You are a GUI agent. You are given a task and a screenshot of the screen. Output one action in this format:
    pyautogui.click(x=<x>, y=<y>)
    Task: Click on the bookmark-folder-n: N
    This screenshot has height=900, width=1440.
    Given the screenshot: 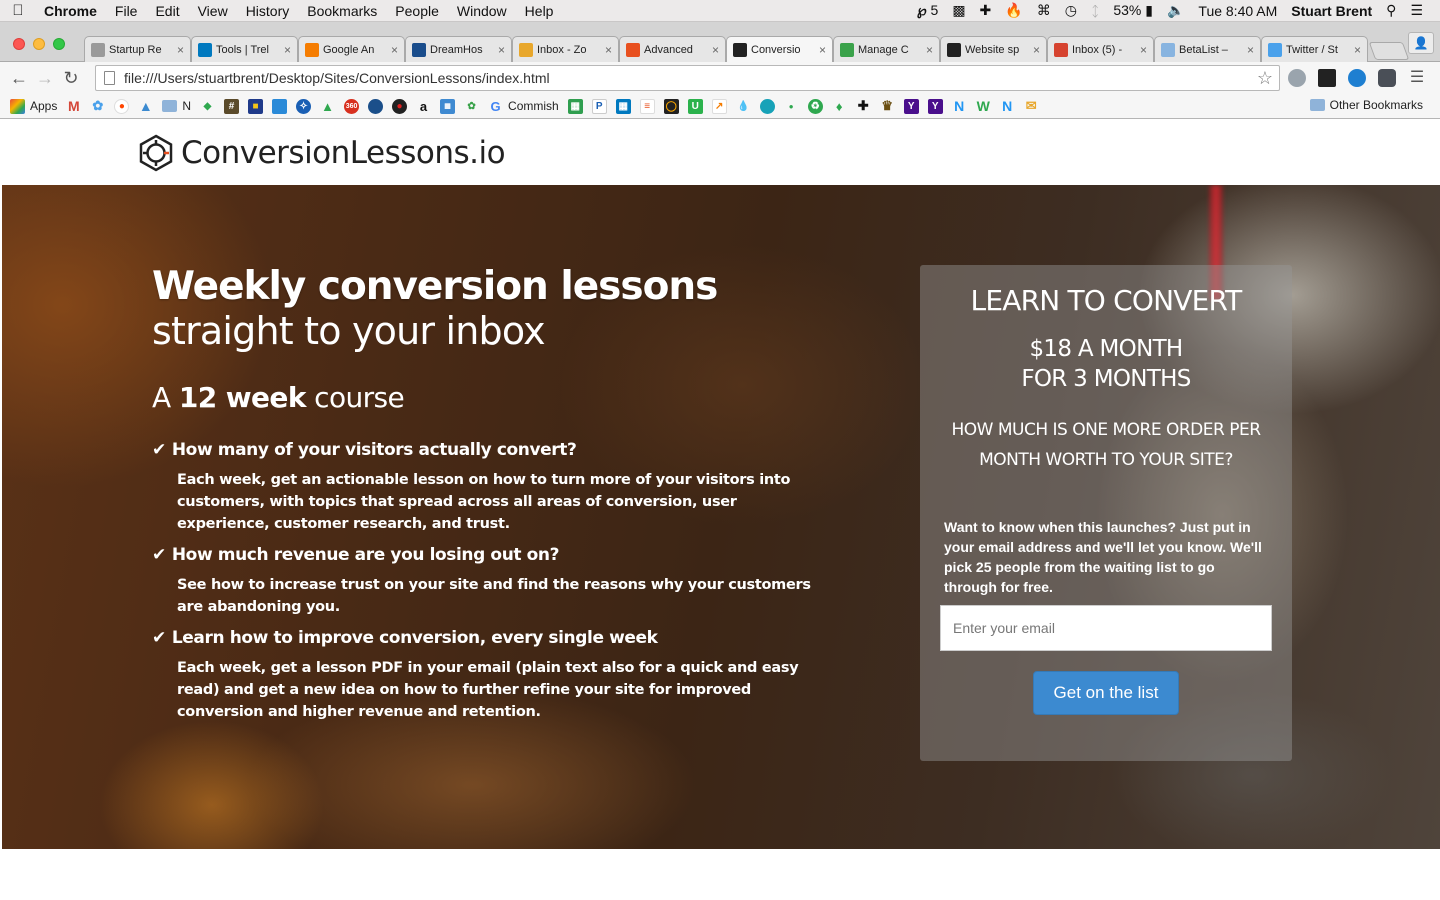 What is the action you would take?
    pyautogui.click(x=176, y=106)
    